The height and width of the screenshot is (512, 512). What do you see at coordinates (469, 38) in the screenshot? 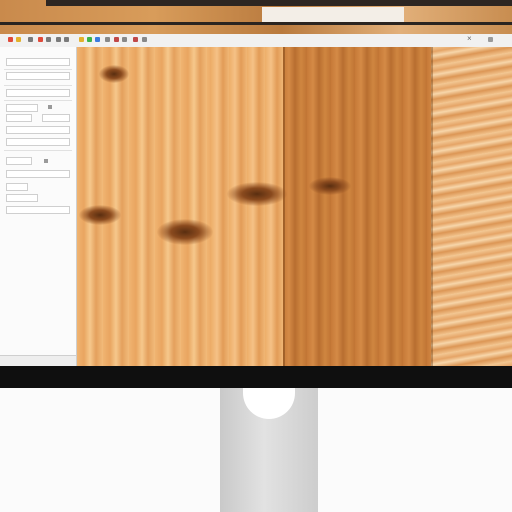
I see `close-icon: ×` at bounding box center [469, 38].